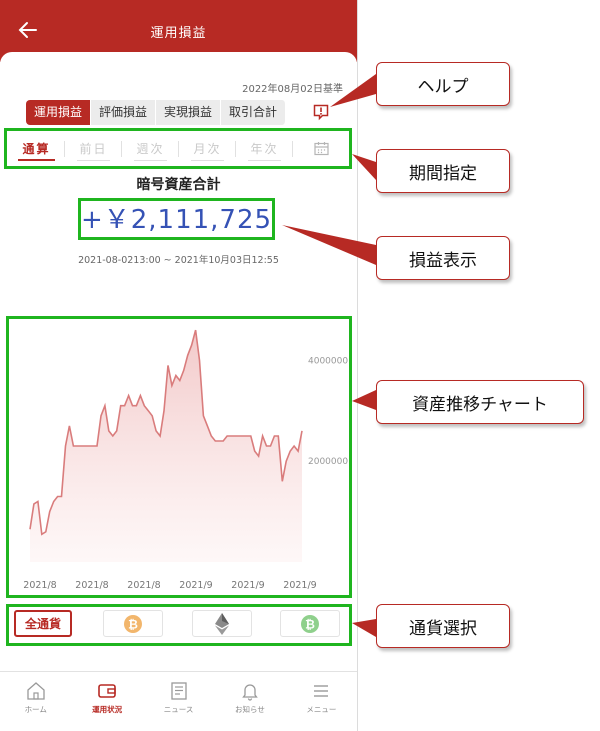 Image resolution: width=600 pixels, height=731 pixels. Describe the element at coordinates (443, 171) in the screenshot. I see `callout-period: 期間指定` at that location.